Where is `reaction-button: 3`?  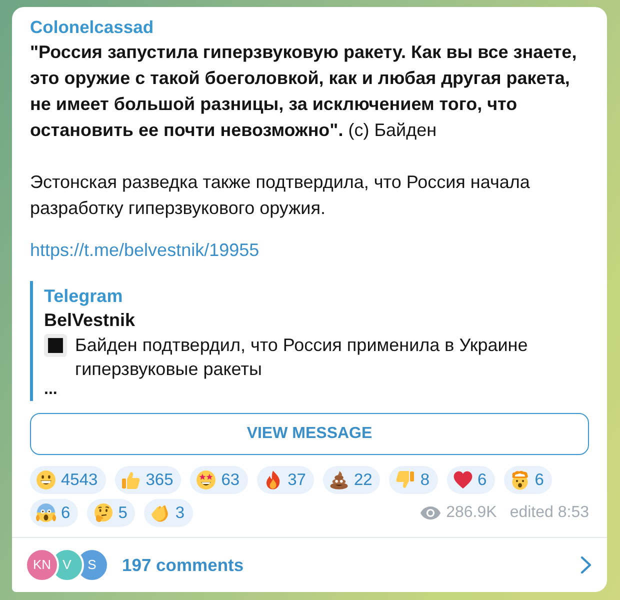
reaction-button: 3 is located at coordinates (168, 513).